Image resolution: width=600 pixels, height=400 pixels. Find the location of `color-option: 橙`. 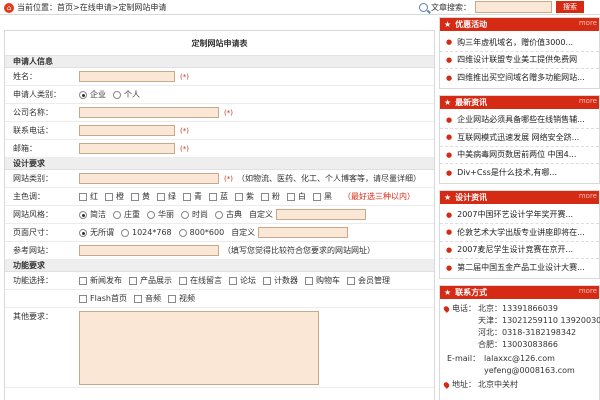

color-option: 橙 is located at coordinates (114, 196).